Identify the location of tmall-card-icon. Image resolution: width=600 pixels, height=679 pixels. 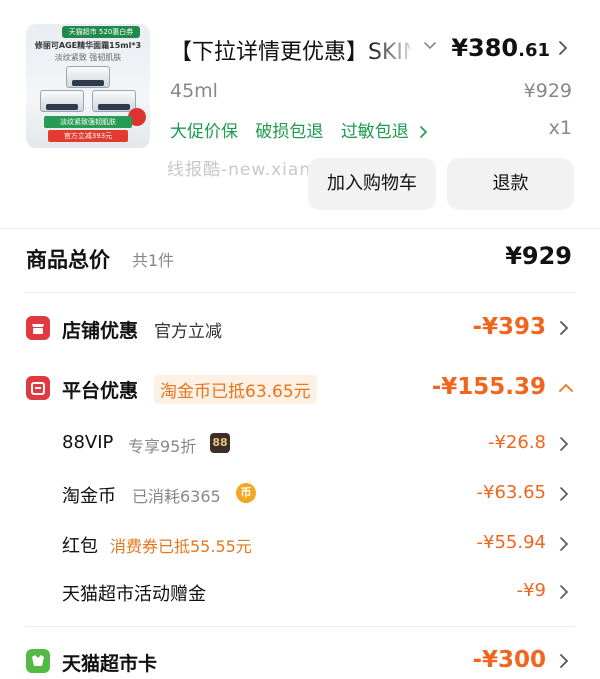
(38, 661).